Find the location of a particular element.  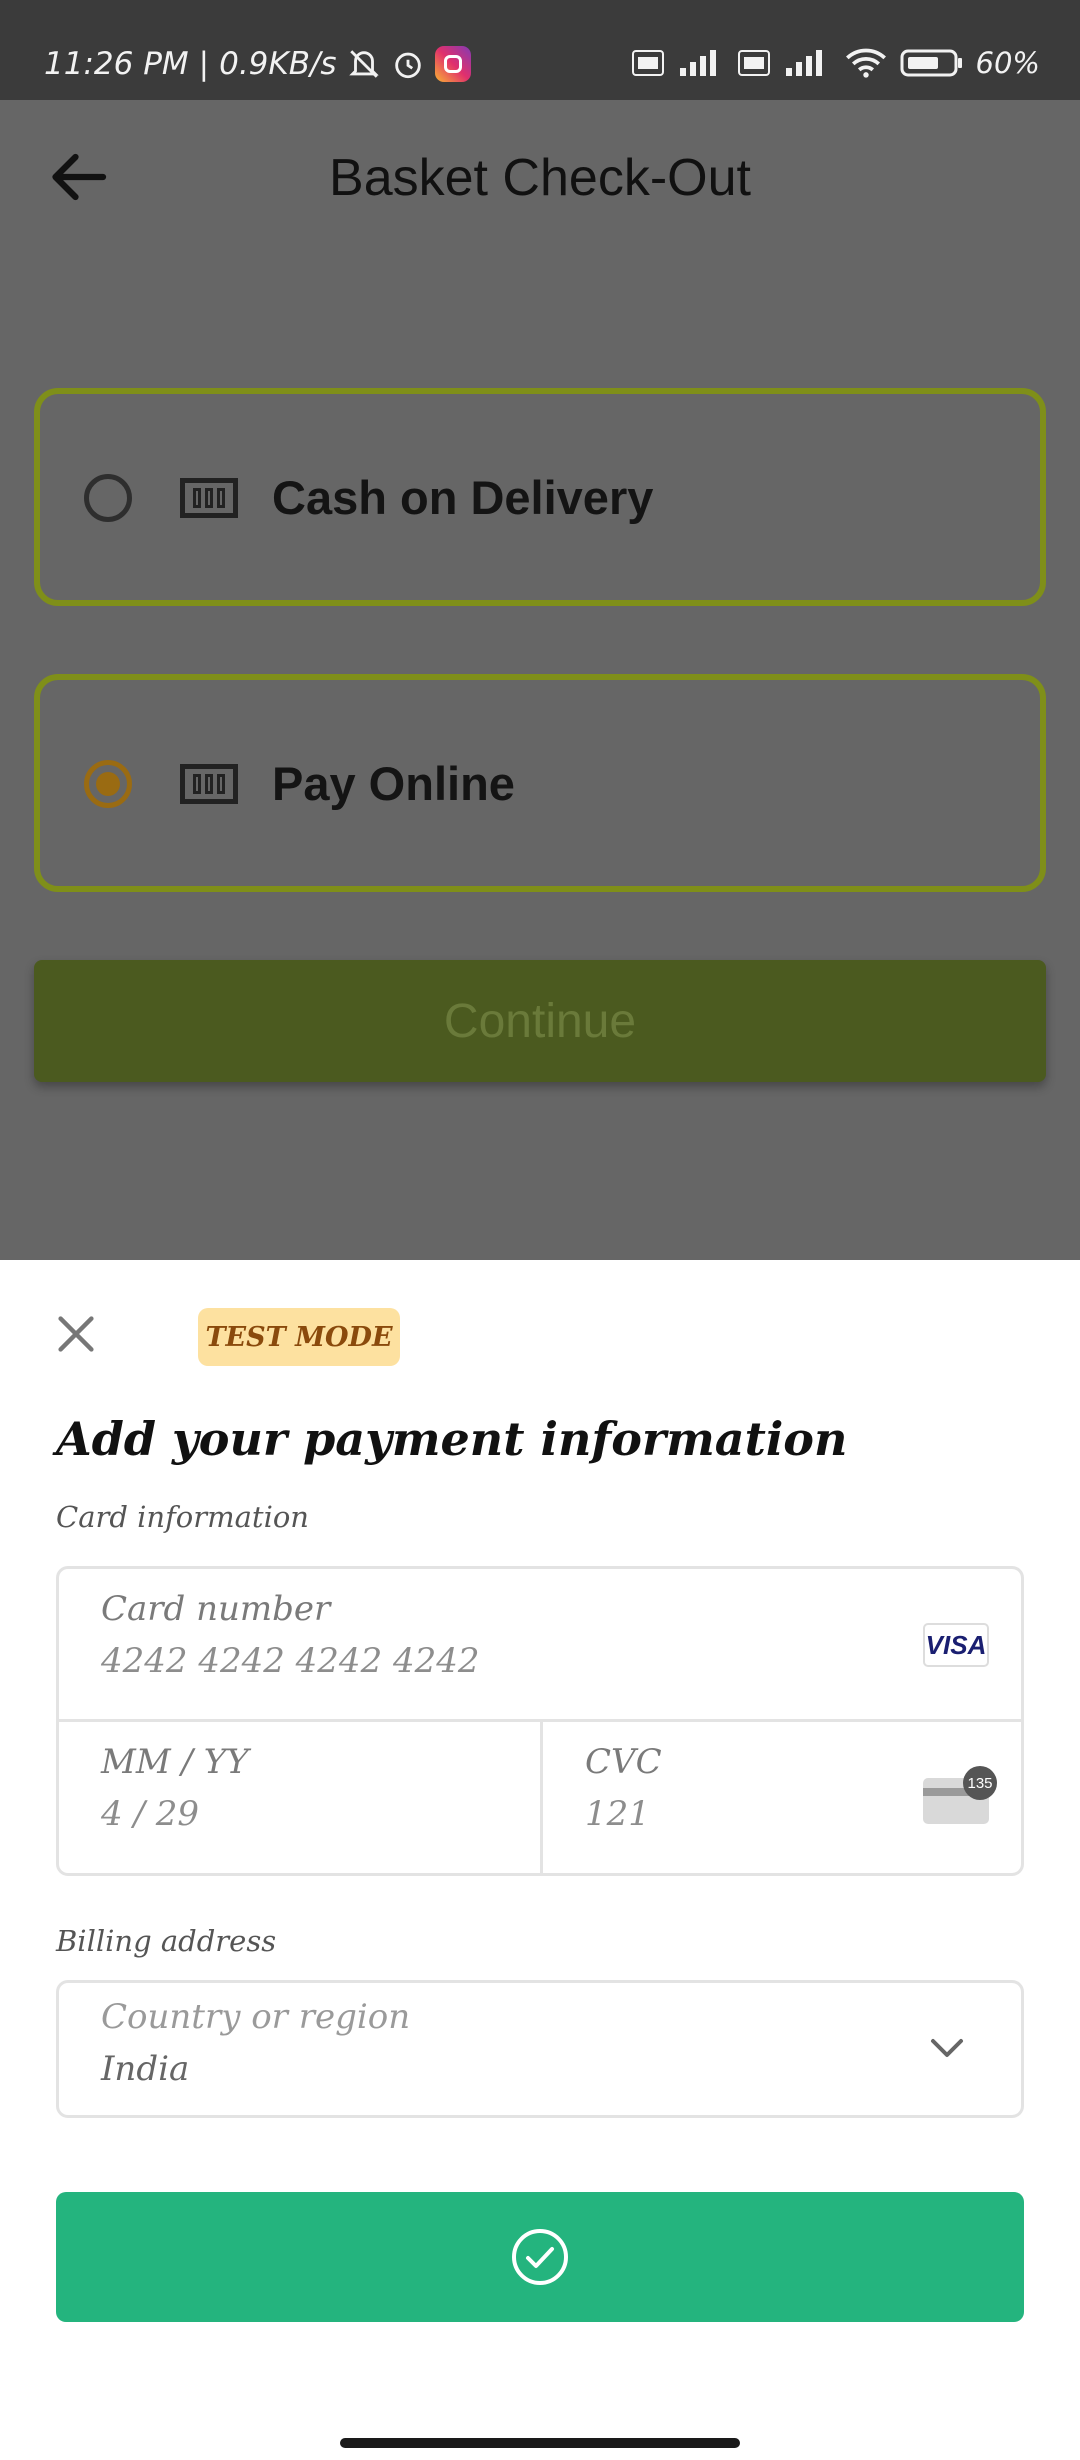

volte-icon is located at coordinates (647, 63).